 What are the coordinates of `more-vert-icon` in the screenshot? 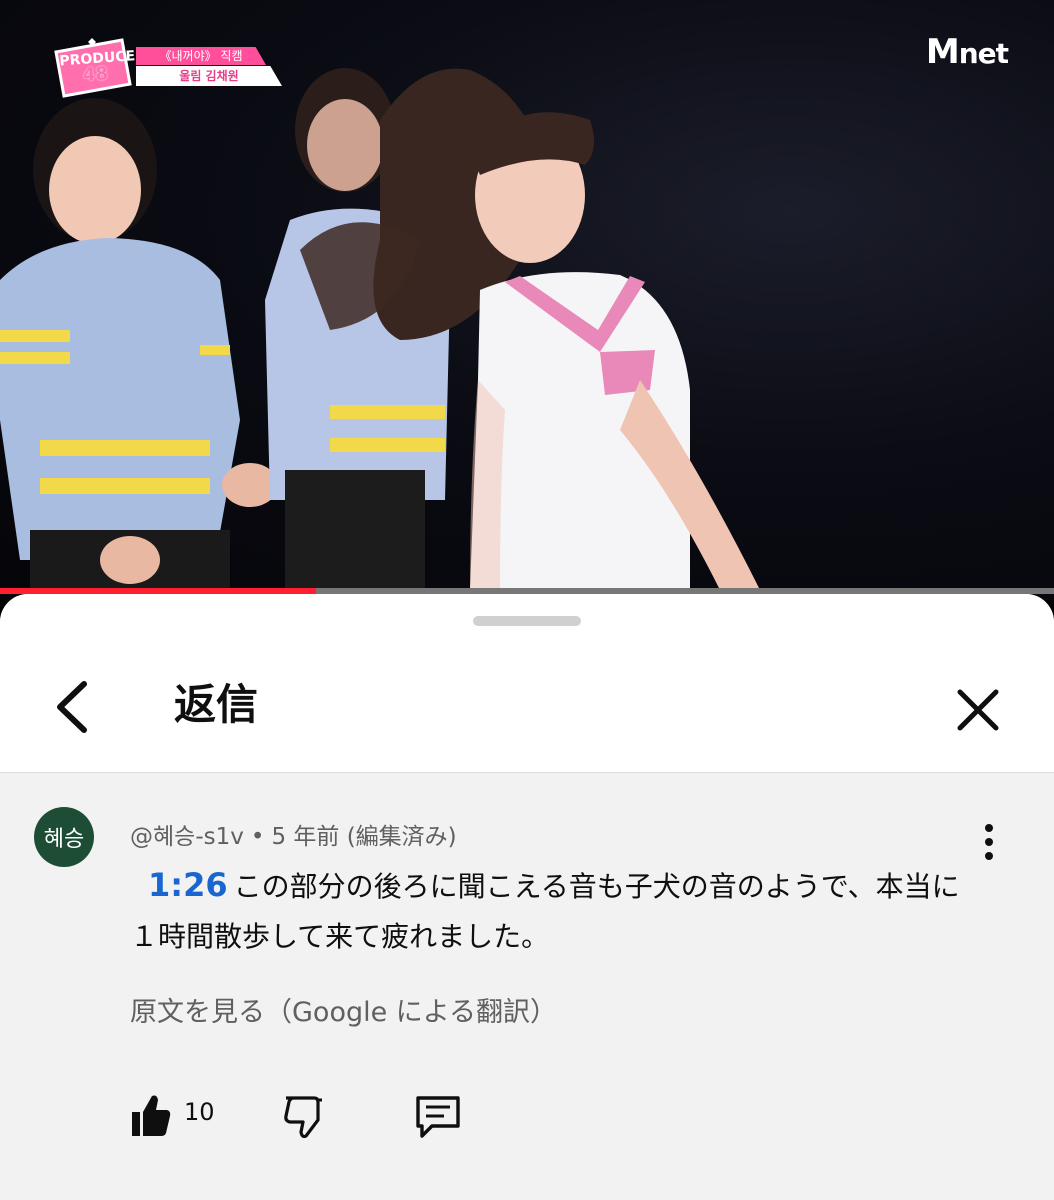 It's located at (989, 842).